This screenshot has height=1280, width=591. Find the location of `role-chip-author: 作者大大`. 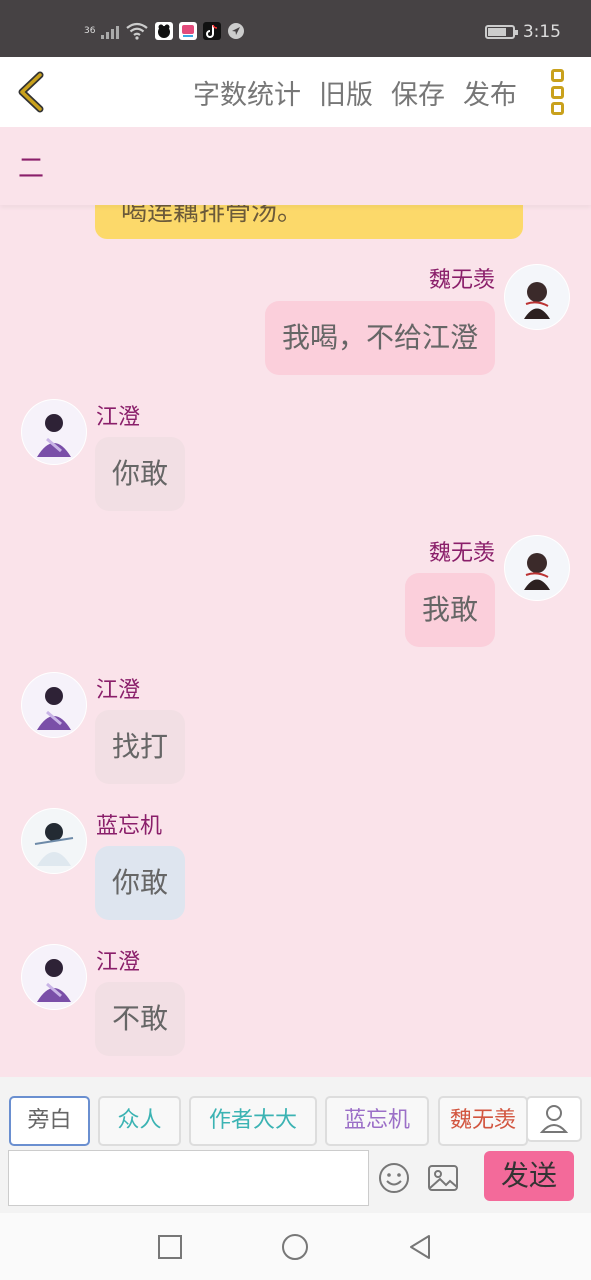

role-chip-author: 作者大大 is located at coordinates (253, 1121).